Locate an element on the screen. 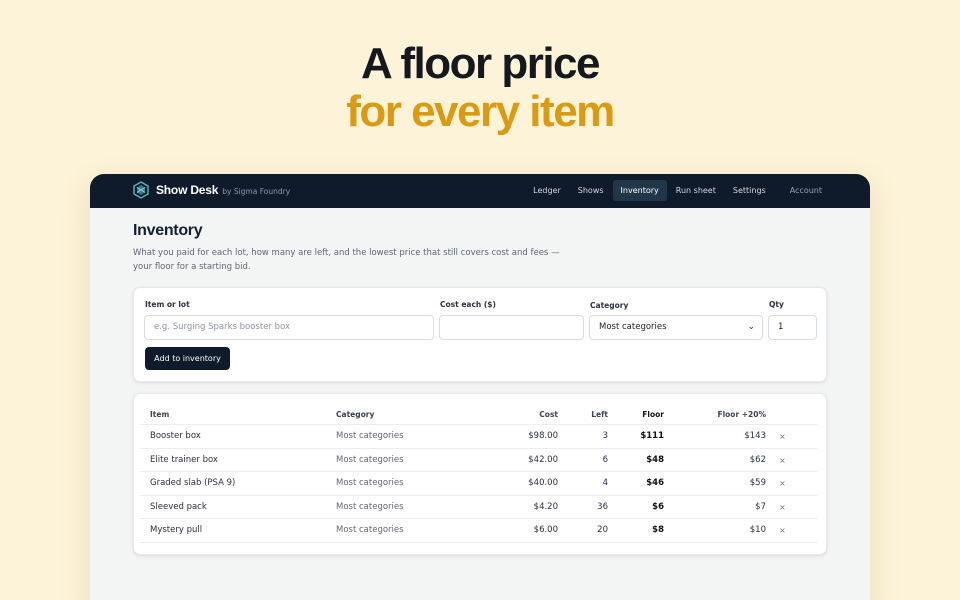  cost-field-label: Cost each ($) is located at coordinates (468, 304).